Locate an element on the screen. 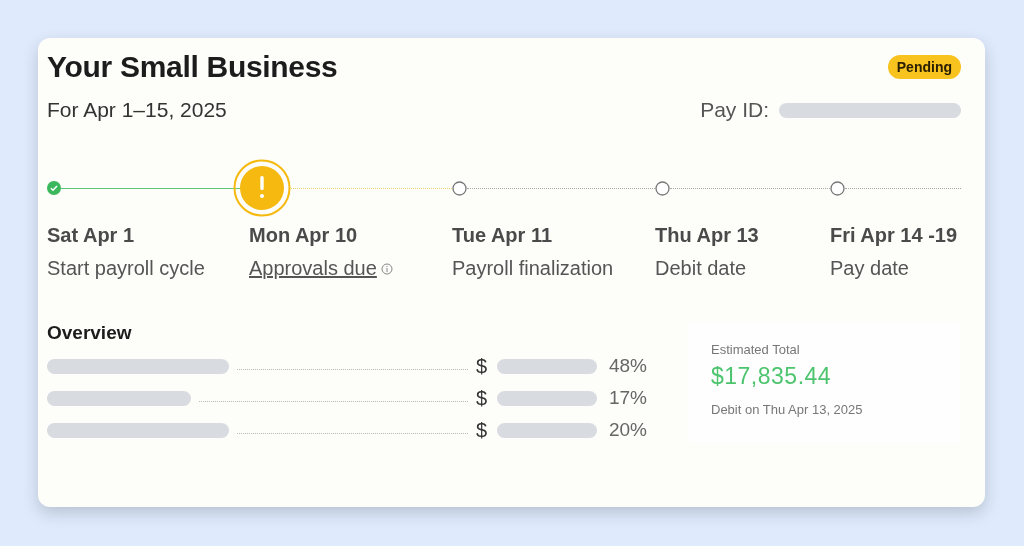 The width and height of the screenshot is (1024, 546). percent-value: 48% is located at coordinates (627, 366).